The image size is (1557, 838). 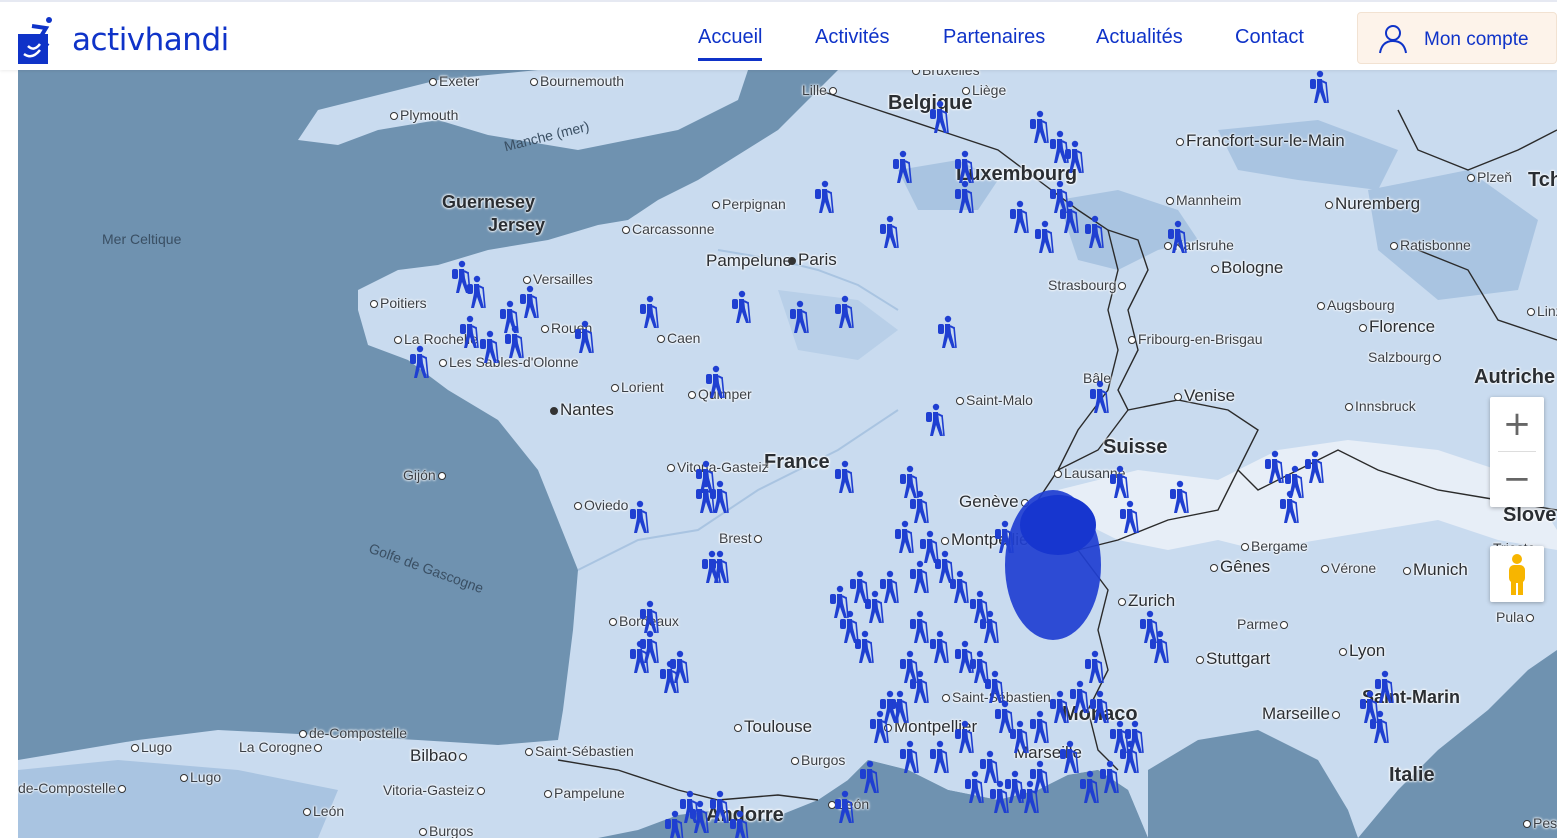 I want to click on account-button: Mon compte, so click(x=1457, y=38).